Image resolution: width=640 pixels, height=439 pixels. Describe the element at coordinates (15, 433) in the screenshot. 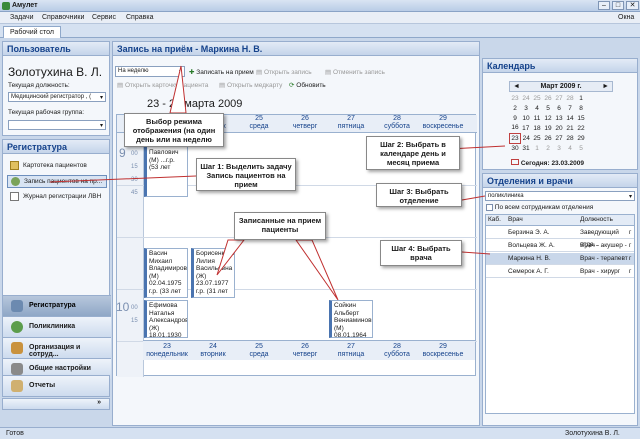

I see `status-text: Готов` at that location.